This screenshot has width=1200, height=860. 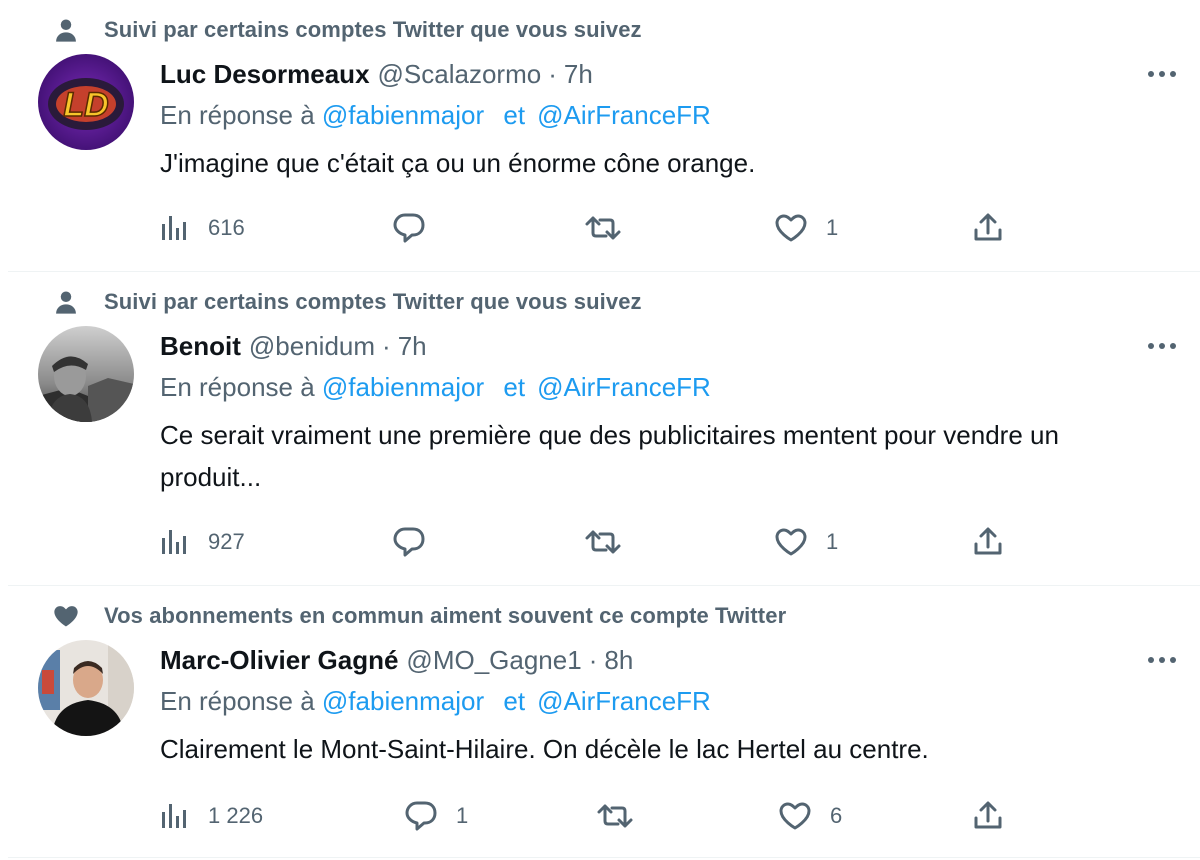 I want to click on views-button: 927, so click(x=202, y=542).